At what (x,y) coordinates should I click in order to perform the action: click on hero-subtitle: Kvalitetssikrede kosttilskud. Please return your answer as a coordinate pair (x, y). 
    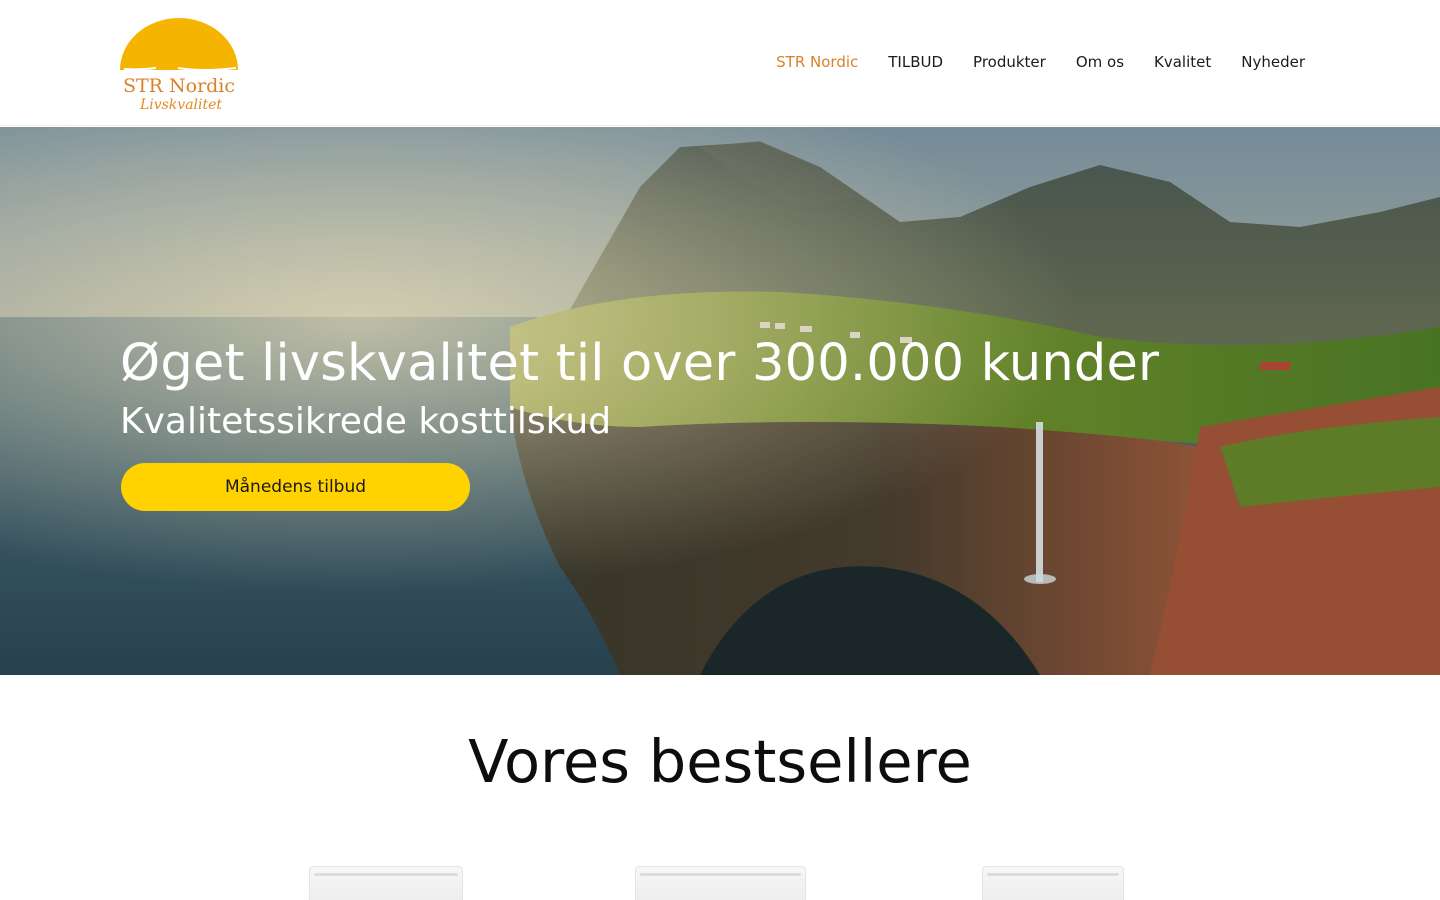
    Looking at the image, I should click on (366, 421).